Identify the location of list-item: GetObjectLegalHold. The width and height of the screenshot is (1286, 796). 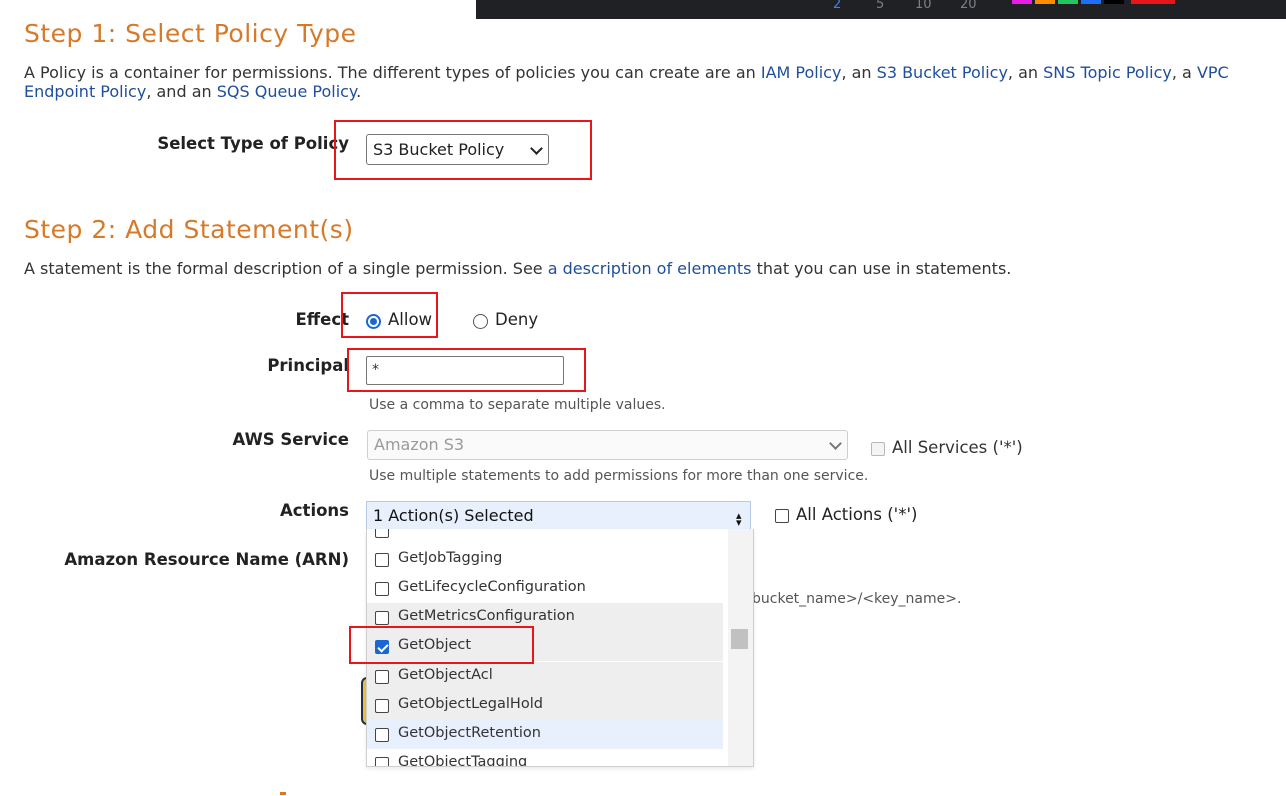
(545, 705).